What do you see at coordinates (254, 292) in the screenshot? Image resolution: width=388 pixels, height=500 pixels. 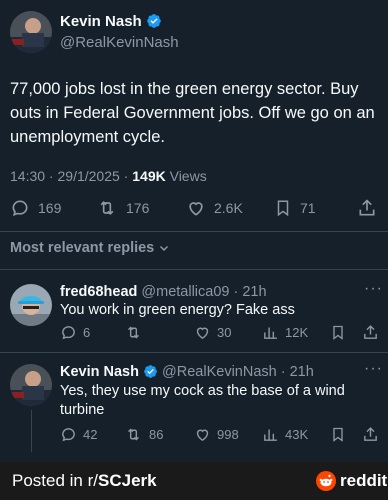 I see `reply1-time: 21h` at bounding box center [254, 292].